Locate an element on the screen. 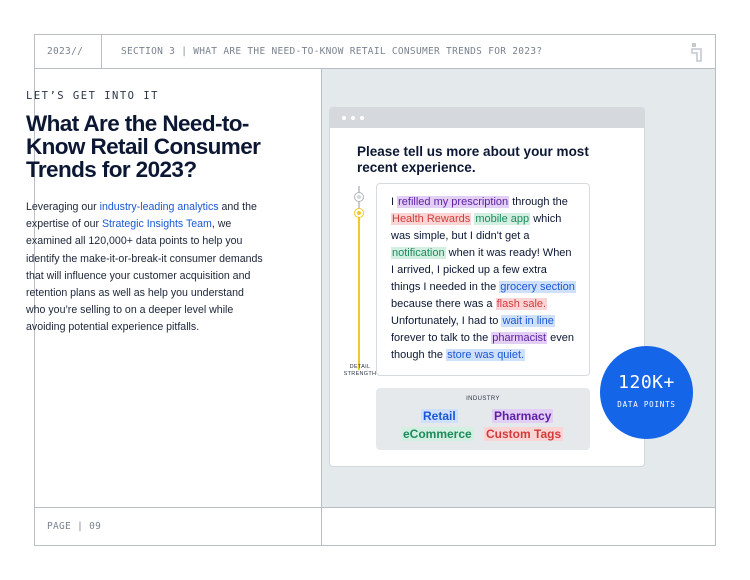 This screenshot has height=580, width=750. response-text: forever to talk to the is located at coordinates (441, 338).